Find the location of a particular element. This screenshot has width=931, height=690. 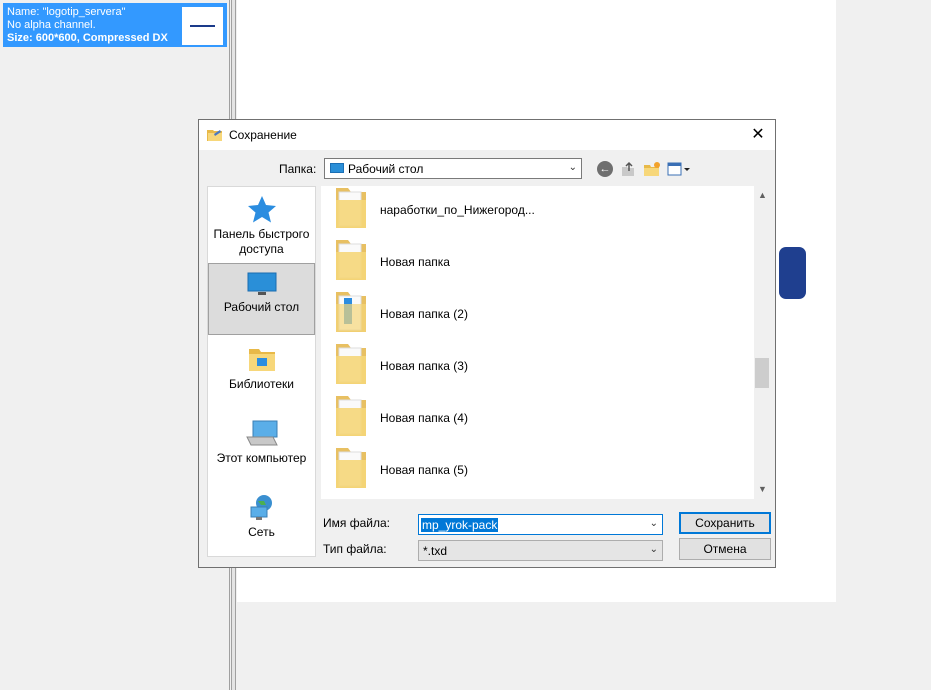

view-menu-icon is located at coordinates (679, 169).